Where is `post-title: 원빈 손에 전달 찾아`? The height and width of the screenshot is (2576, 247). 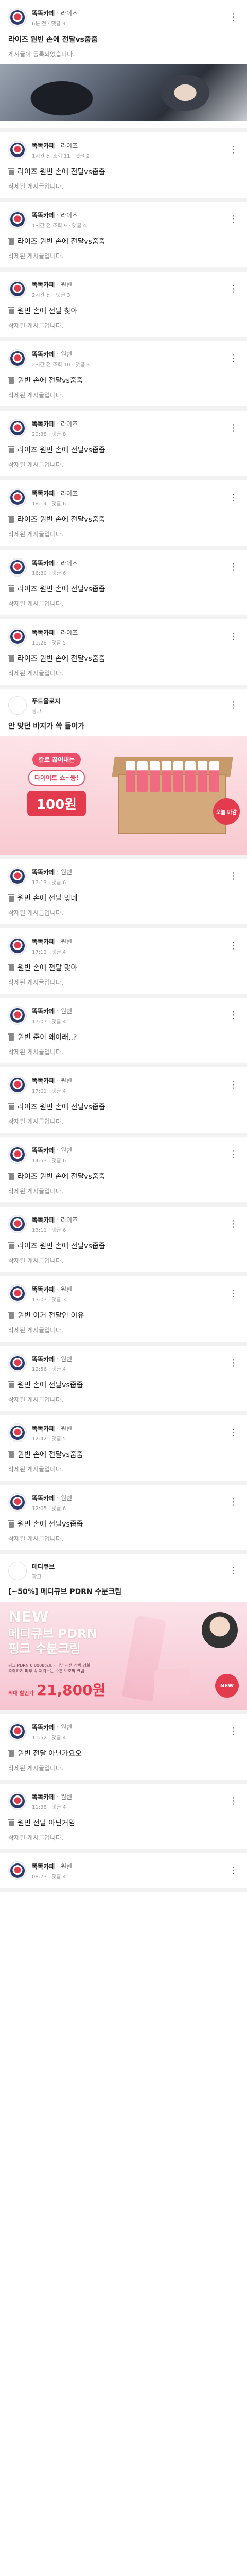 post-title: 원빈 손에 전달 찾아 is located at coordinates (123, 311).